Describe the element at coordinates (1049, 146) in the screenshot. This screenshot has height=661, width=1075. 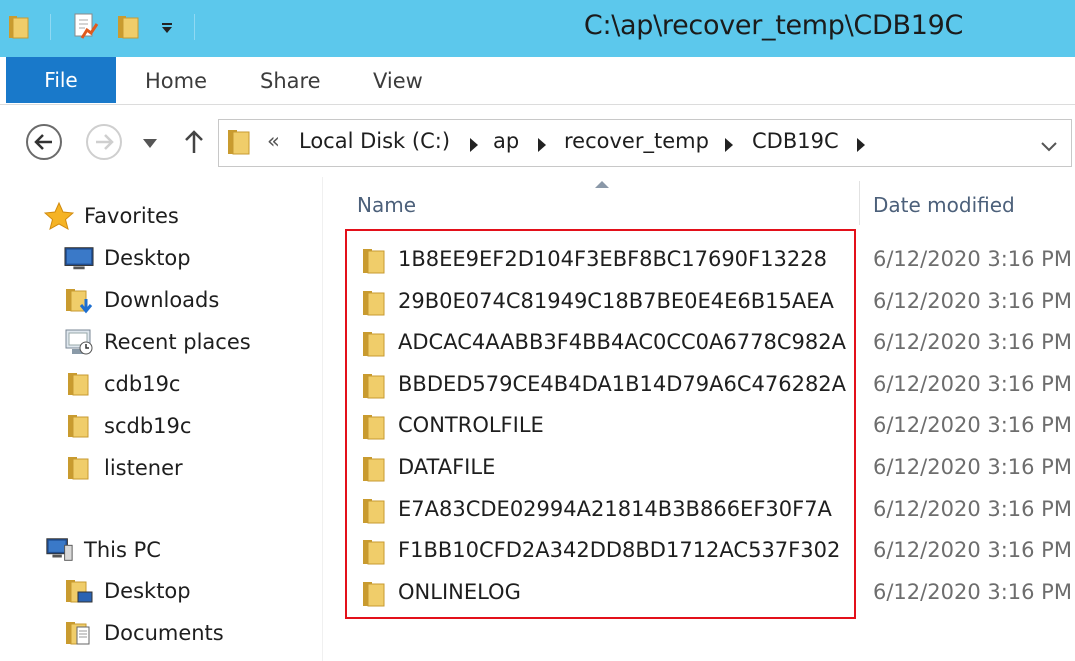
I see `address-dropdown-icon` at that location.